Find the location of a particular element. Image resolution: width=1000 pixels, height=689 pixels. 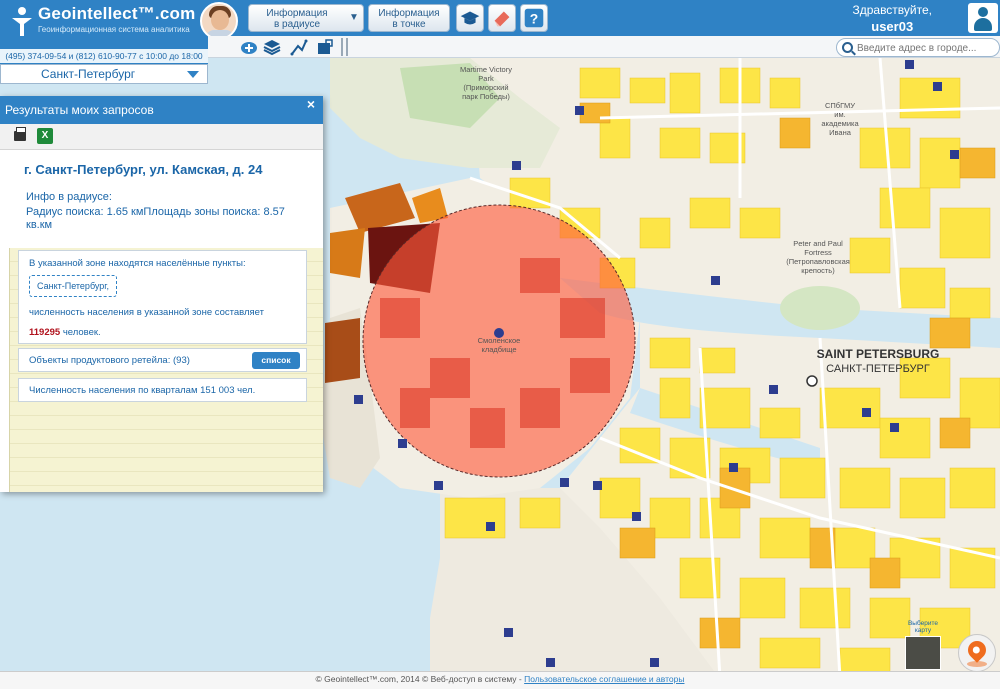

results-panel-tools: X is located at coordinates (161, 137).